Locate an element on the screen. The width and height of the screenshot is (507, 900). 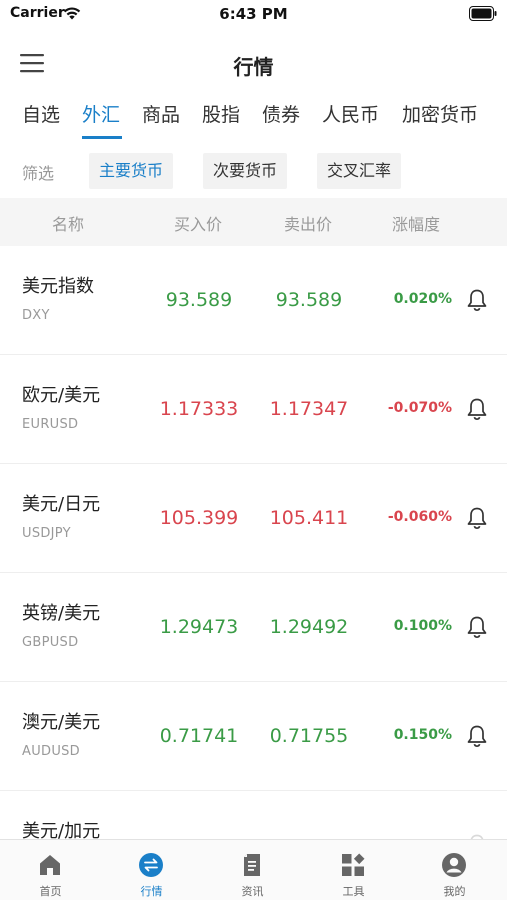
instrument-code: DXY is located at coordinates (36, 315).